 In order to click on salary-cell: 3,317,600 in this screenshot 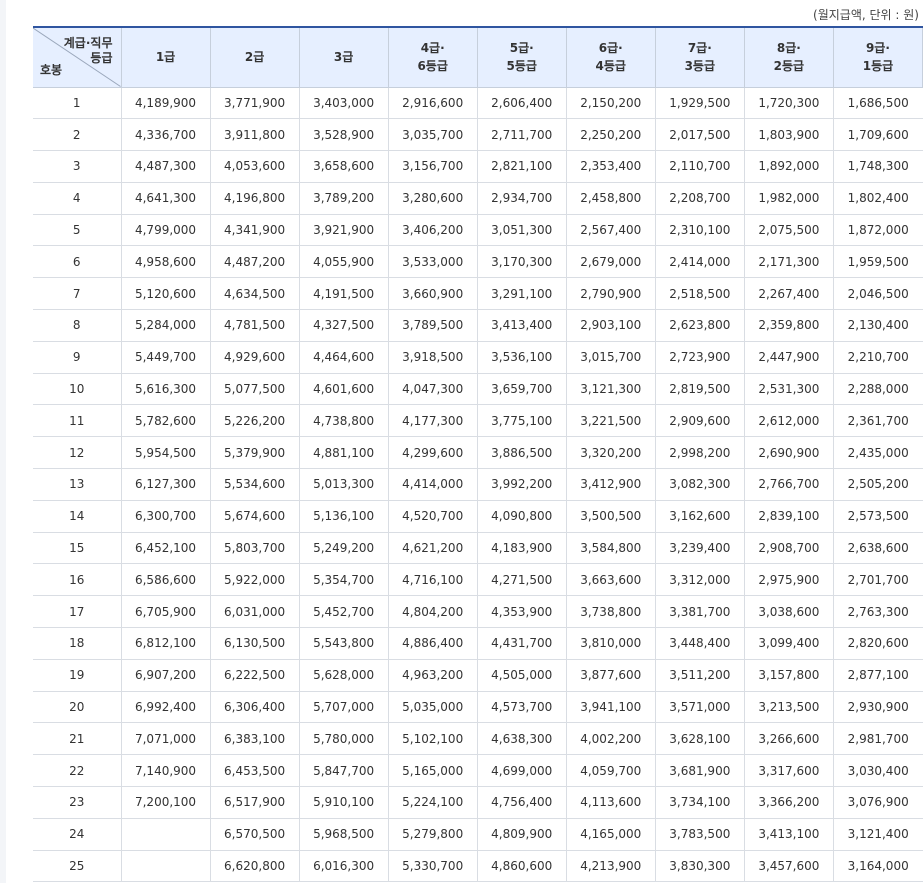, I will do `click(789, 771)`.